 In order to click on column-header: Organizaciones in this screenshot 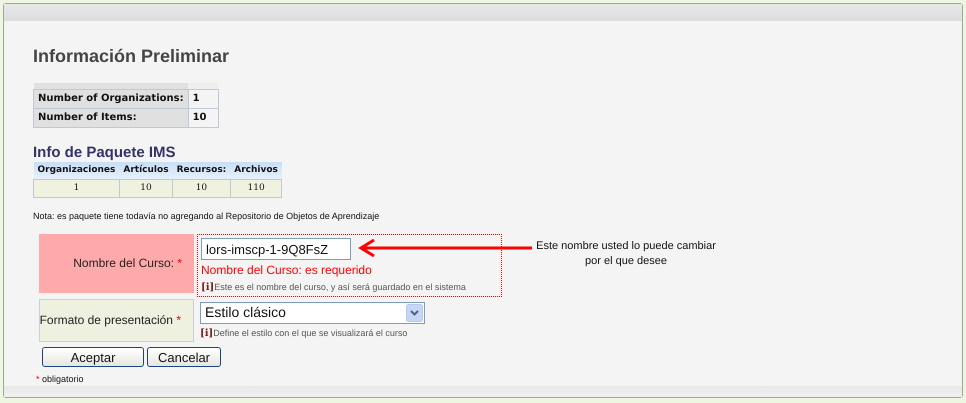, I will do `click(77, 171)`.